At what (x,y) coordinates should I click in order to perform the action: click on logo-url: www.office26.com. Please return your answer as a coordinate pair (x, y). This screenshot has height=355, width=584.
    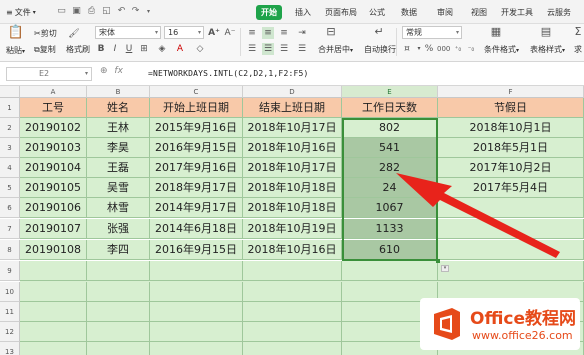
    Looking at the image, I should click on (522, 335).